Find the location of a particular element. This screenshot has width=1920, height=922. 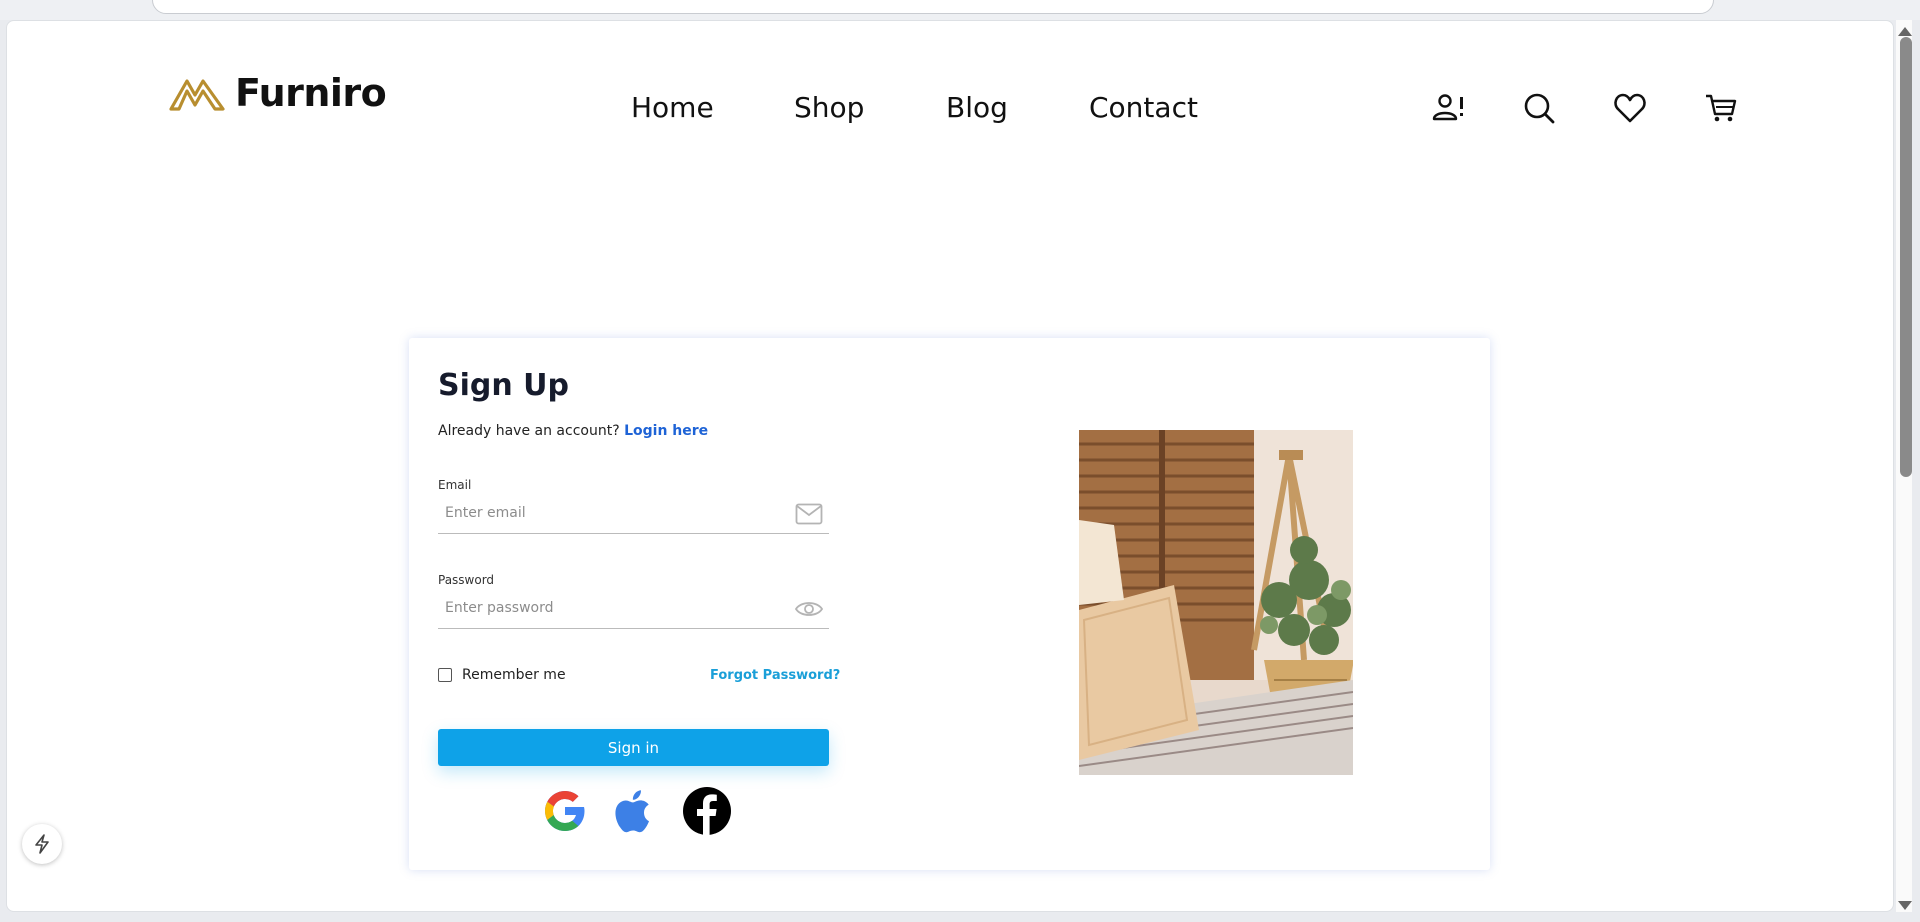

google-icon is located at coordinates (565, 811).